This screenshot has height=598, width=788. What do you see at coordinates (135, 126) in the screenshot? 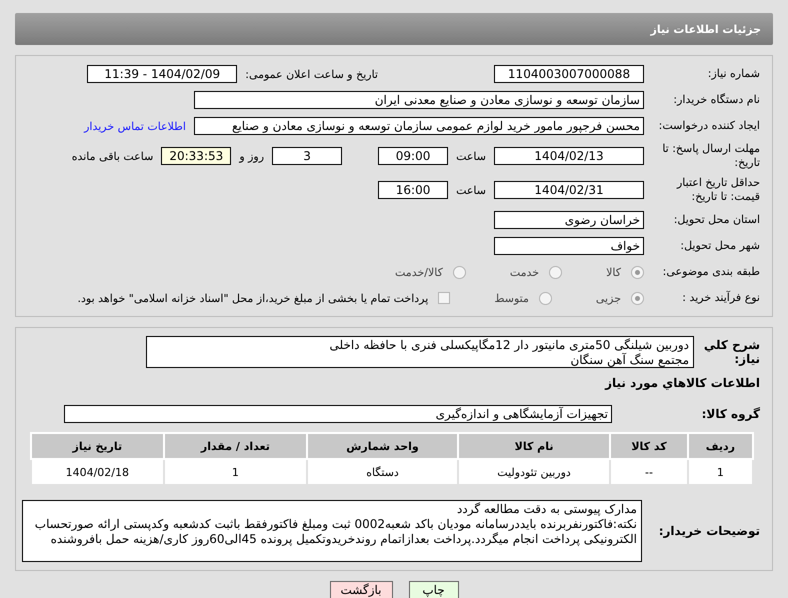
I see `buyer-contact-link: اطلاعات تماس خریدار` at bounding box center [135, 126].